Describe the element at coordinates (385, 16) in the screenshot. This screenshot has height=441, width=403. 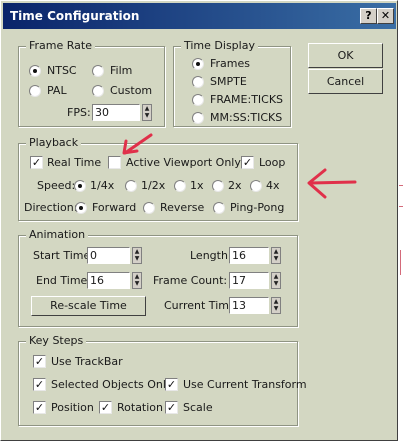
I see `close-button: ✕` at that location.